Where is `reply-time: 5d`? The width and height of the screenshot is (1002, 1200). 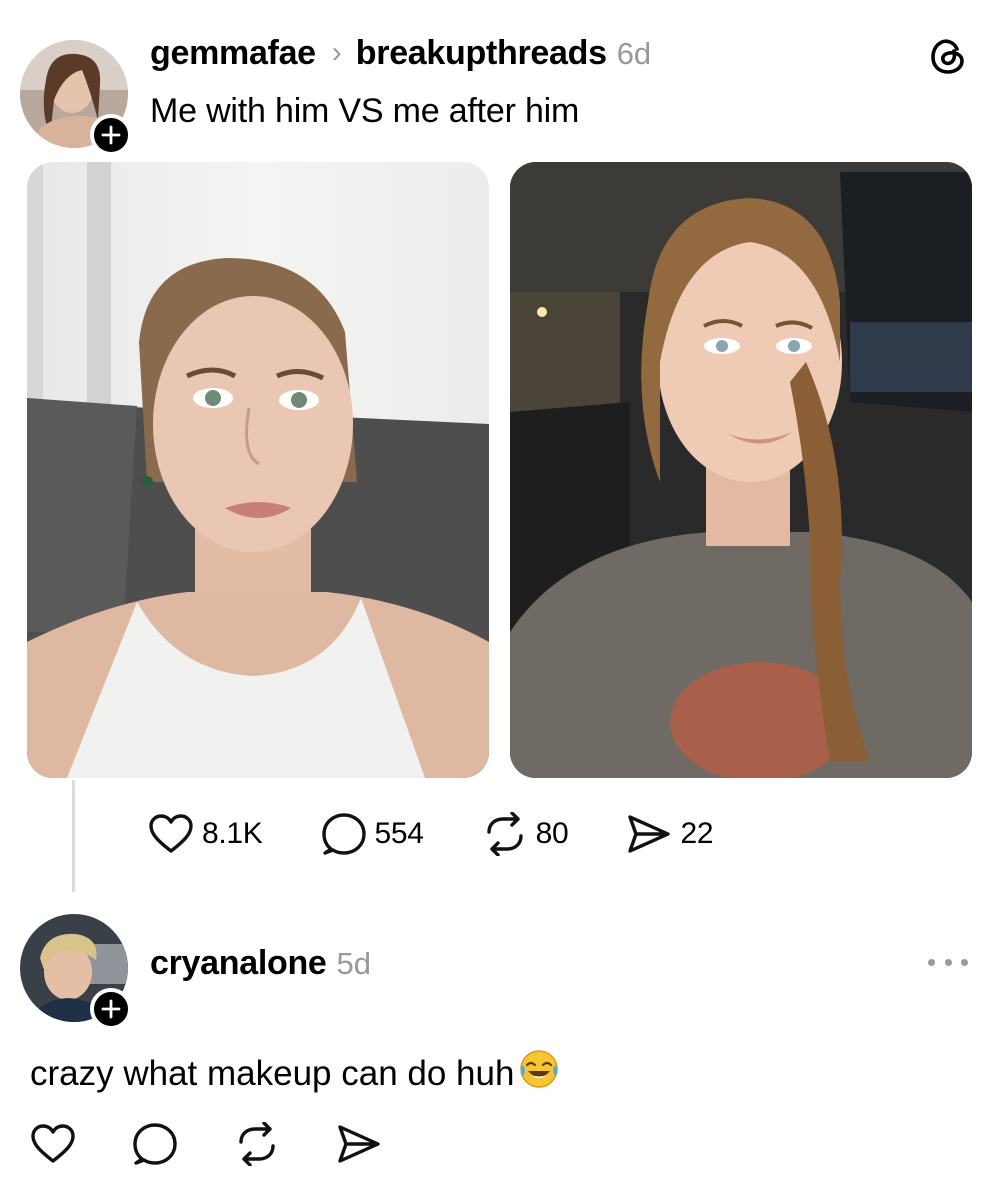 reply-time: 5d is located at coordinates (354, 963).